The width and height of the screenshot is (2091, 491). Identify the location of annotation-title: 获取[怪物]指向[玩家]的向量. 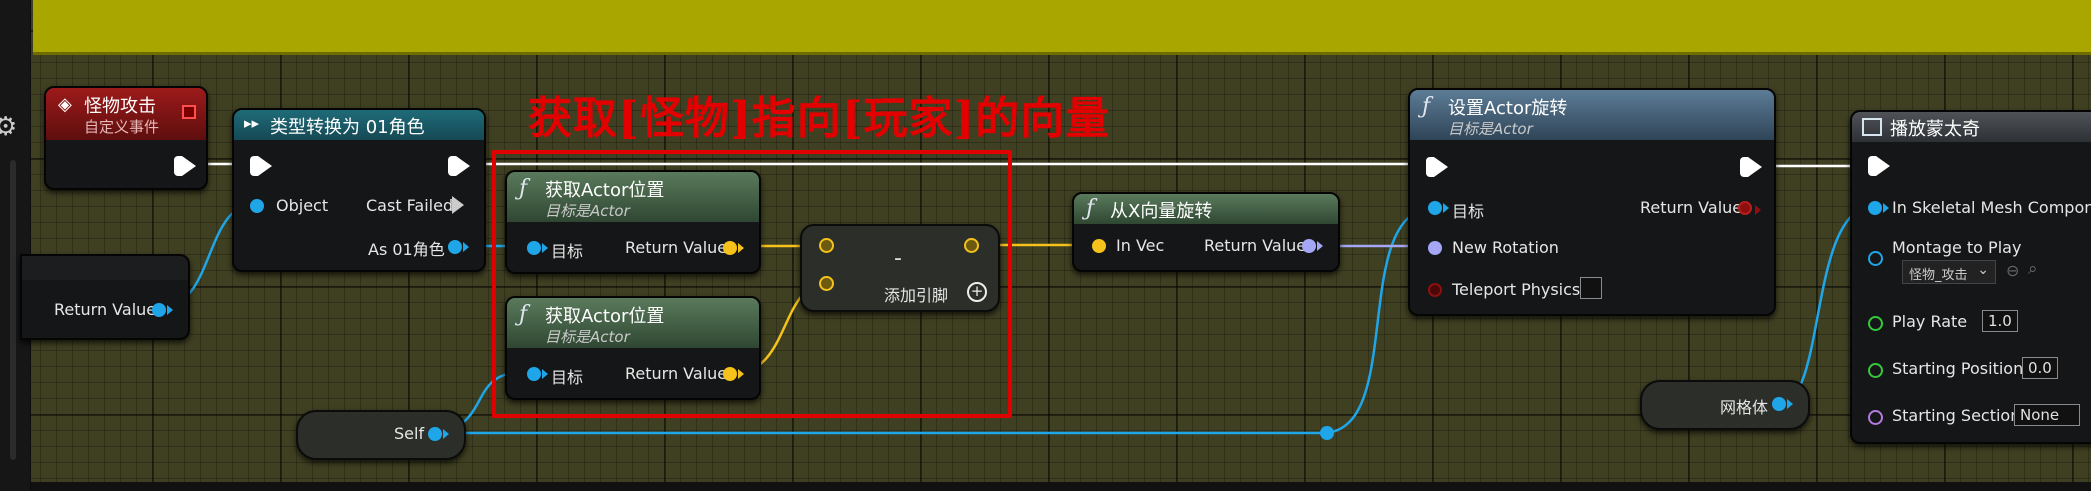
(819, 118).